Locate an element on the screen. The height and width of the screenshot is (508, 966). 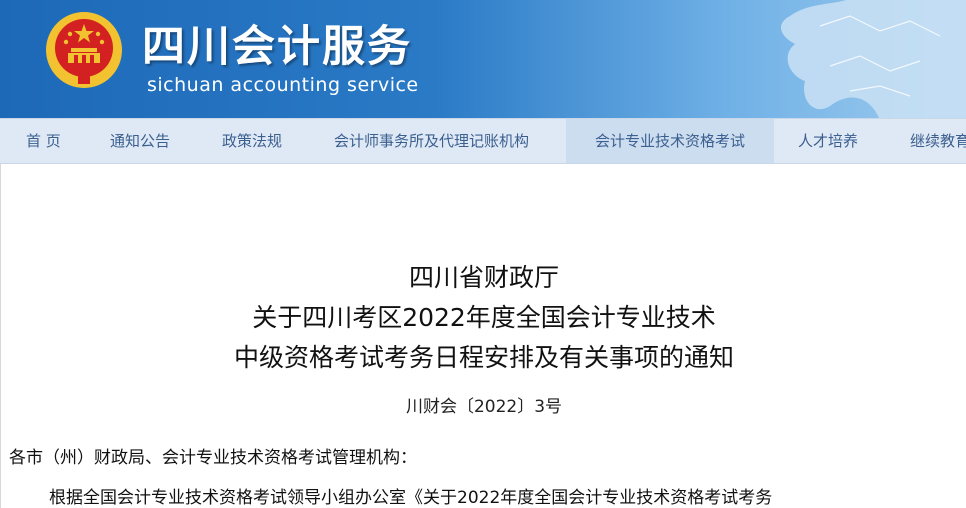
article-title-line-2: 关于四川考区2022年度全国会计专业技术 is located at coordinates (484, 317).